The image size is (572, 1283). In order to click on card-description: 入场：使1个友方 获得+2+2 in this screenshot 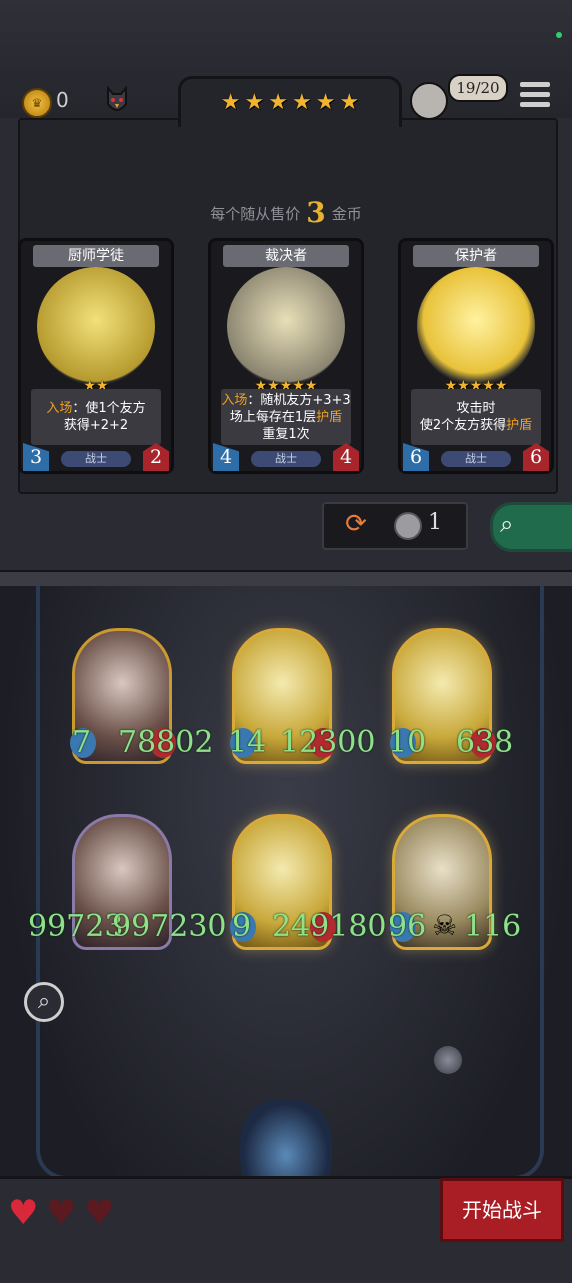, I will do `click(96, 417)`.